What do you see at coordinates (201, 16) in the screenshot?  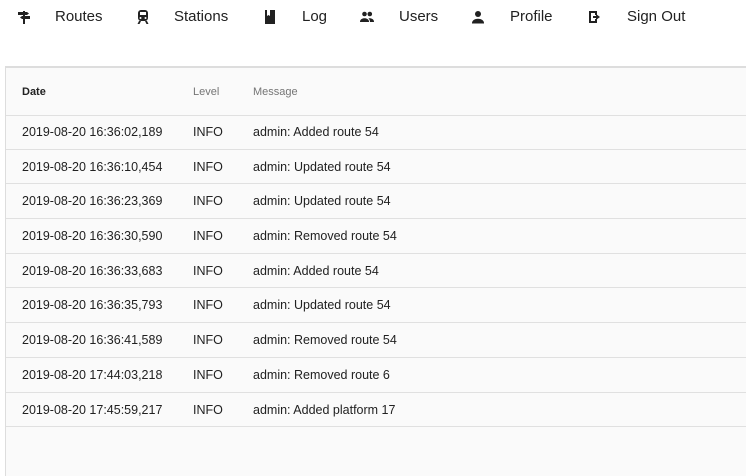 I see `nav-label-stations: Stations` at bounding box center [201, 16].